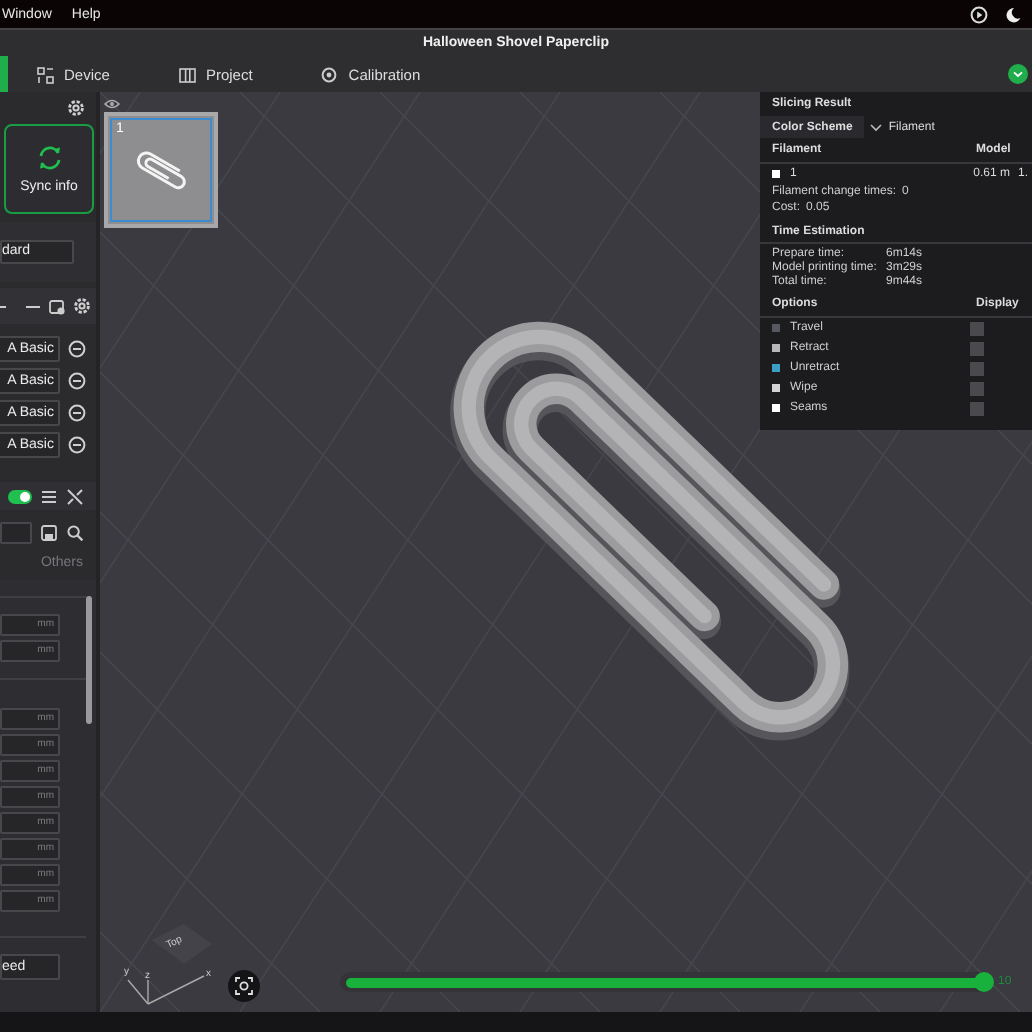 The height and width of the screenshot is (1032, 1032). I want to click on target-icon, so click(329, 74).